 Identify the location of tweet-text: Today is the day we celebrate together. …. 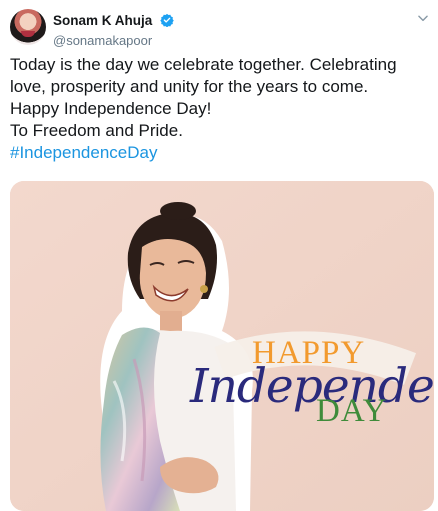
(203, 97).